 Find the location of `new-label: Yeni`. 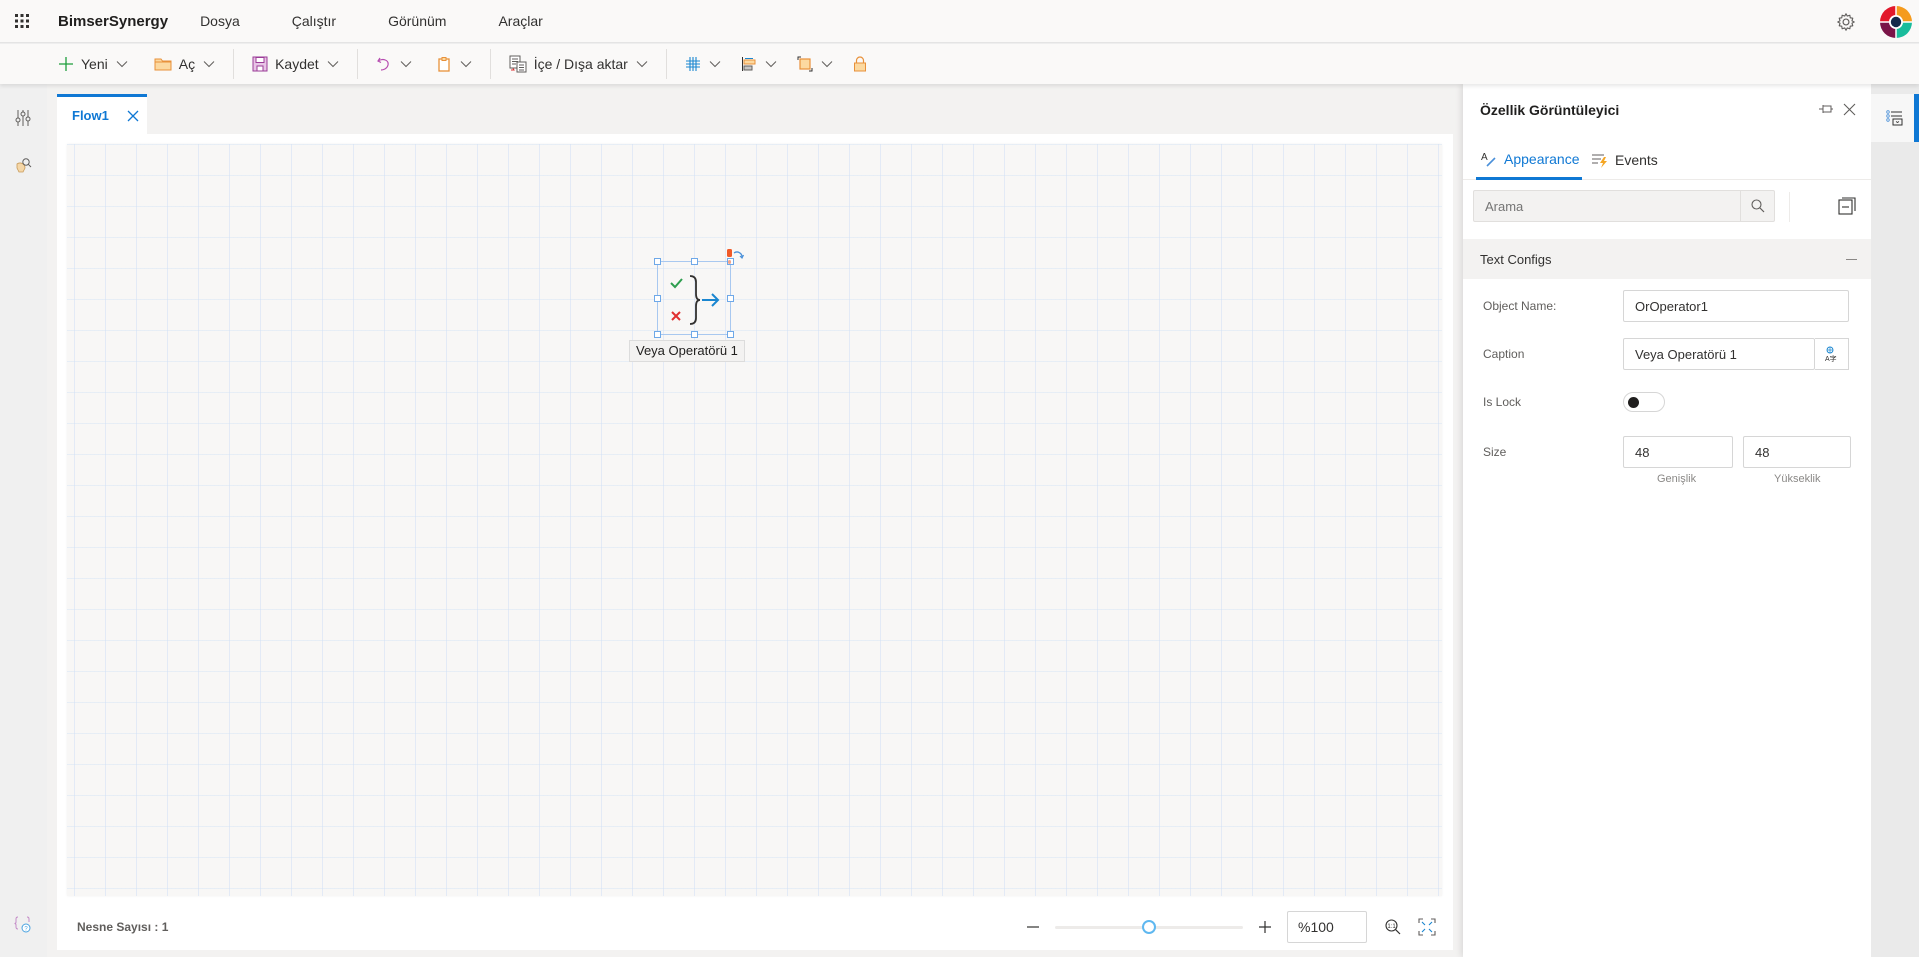

new-label: Yeni is located at coordinates (94, 64).